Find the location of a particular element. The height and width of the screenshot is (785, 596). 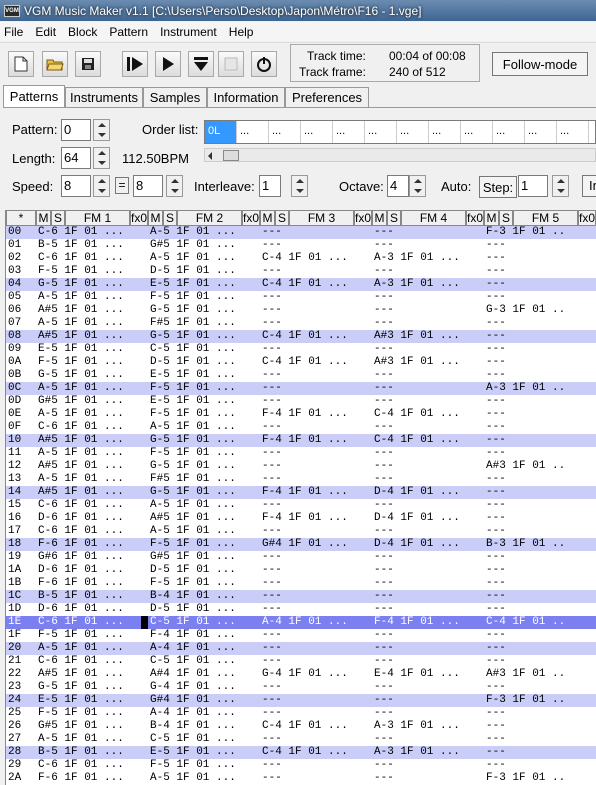

table-row: 0D G#5 1F 01 ... E-5 1F 01 ... --- --- --- is located at coordinates (301, 401).